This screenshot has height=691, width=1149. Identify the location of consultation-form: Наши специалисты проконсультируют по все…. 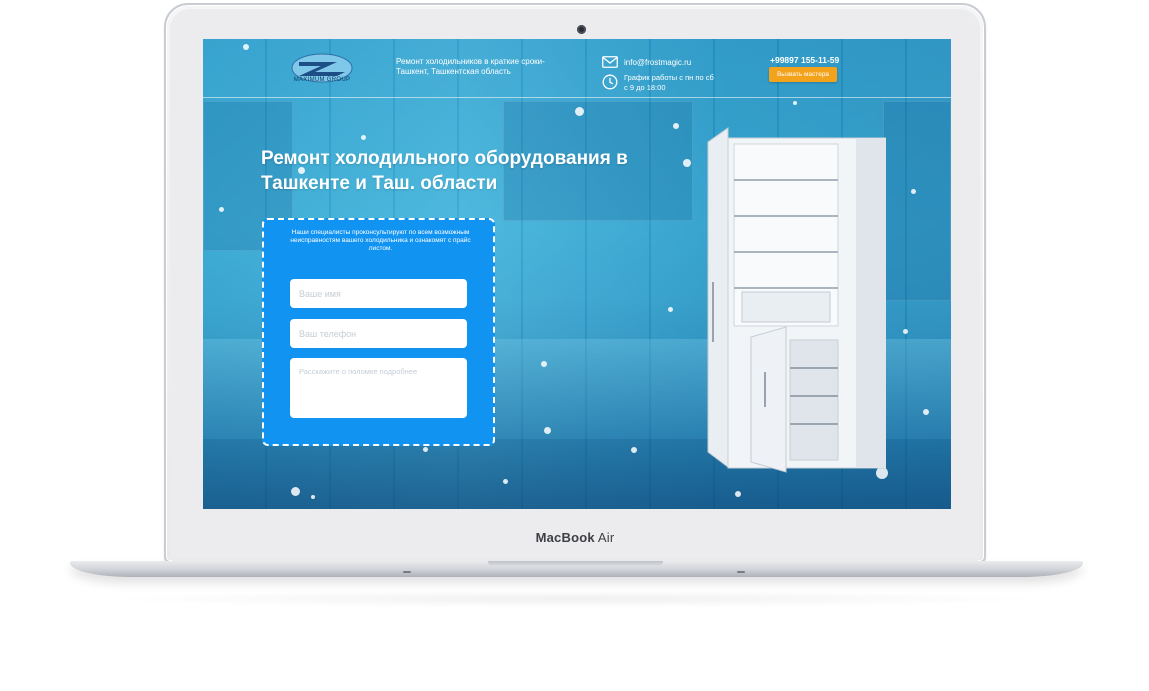
(378, 332).